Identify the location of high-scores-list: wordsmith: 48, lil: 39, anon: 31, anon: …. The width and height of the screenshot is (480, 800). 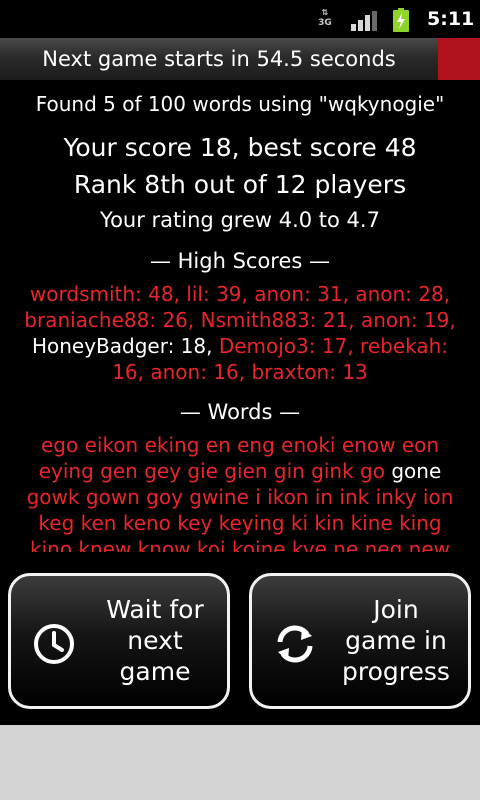
(240, 333).